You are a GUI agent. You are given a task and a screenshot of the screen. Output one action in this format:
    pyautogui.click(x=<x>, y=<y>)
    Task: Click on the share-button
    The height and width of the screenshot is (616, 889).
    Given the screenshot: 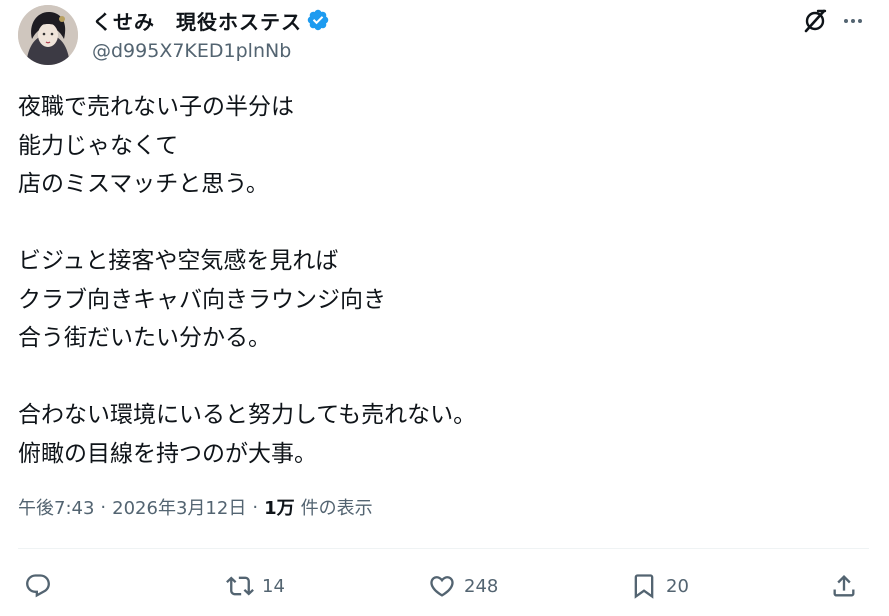 What is the action you would take?
    pyautogui.click(x=844, y=586)
    